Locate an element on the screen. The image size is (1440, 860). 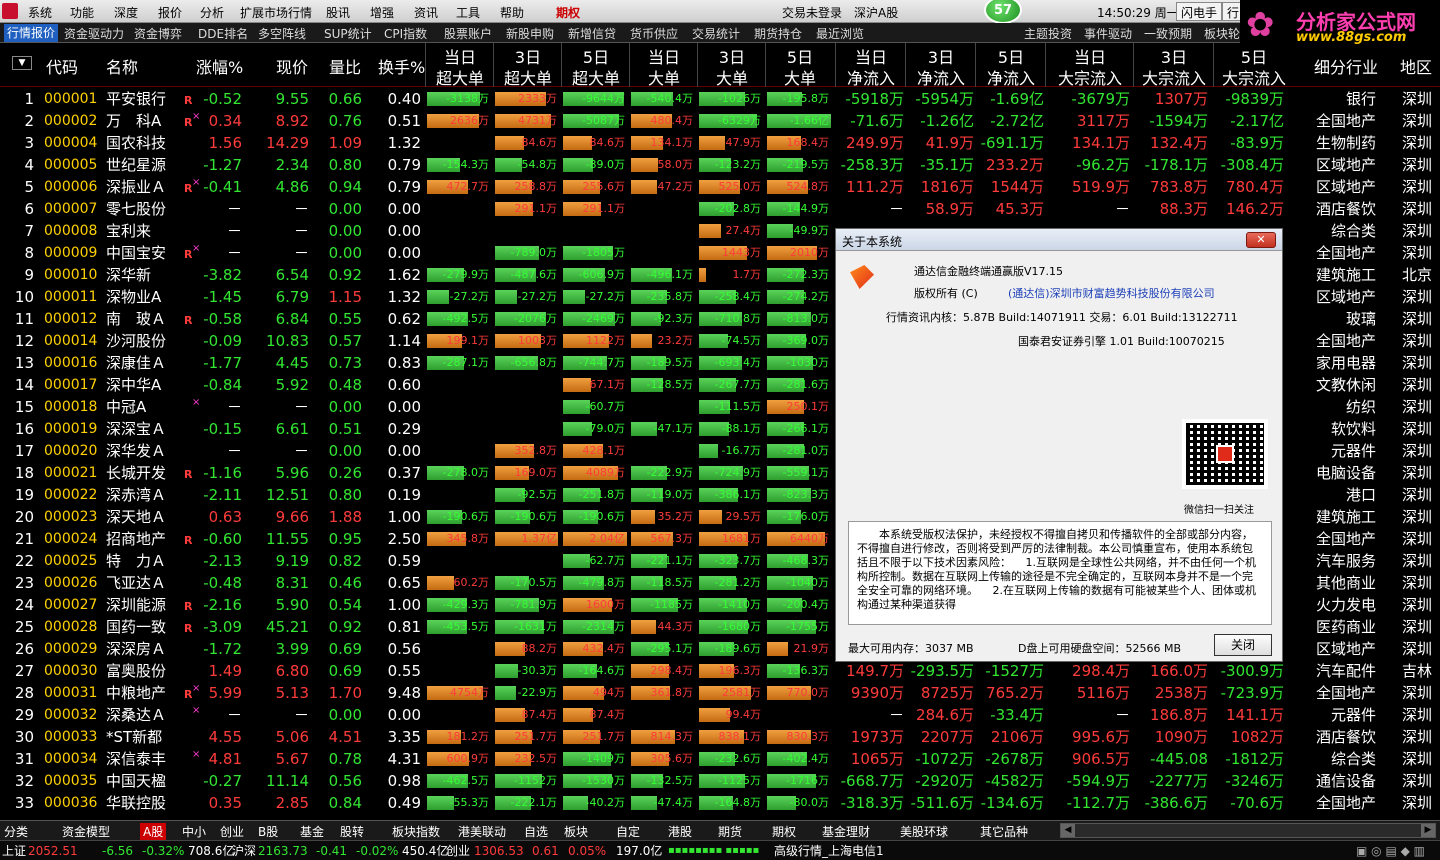
tab-3: DDE排名 is located at coordinates (223, 33).